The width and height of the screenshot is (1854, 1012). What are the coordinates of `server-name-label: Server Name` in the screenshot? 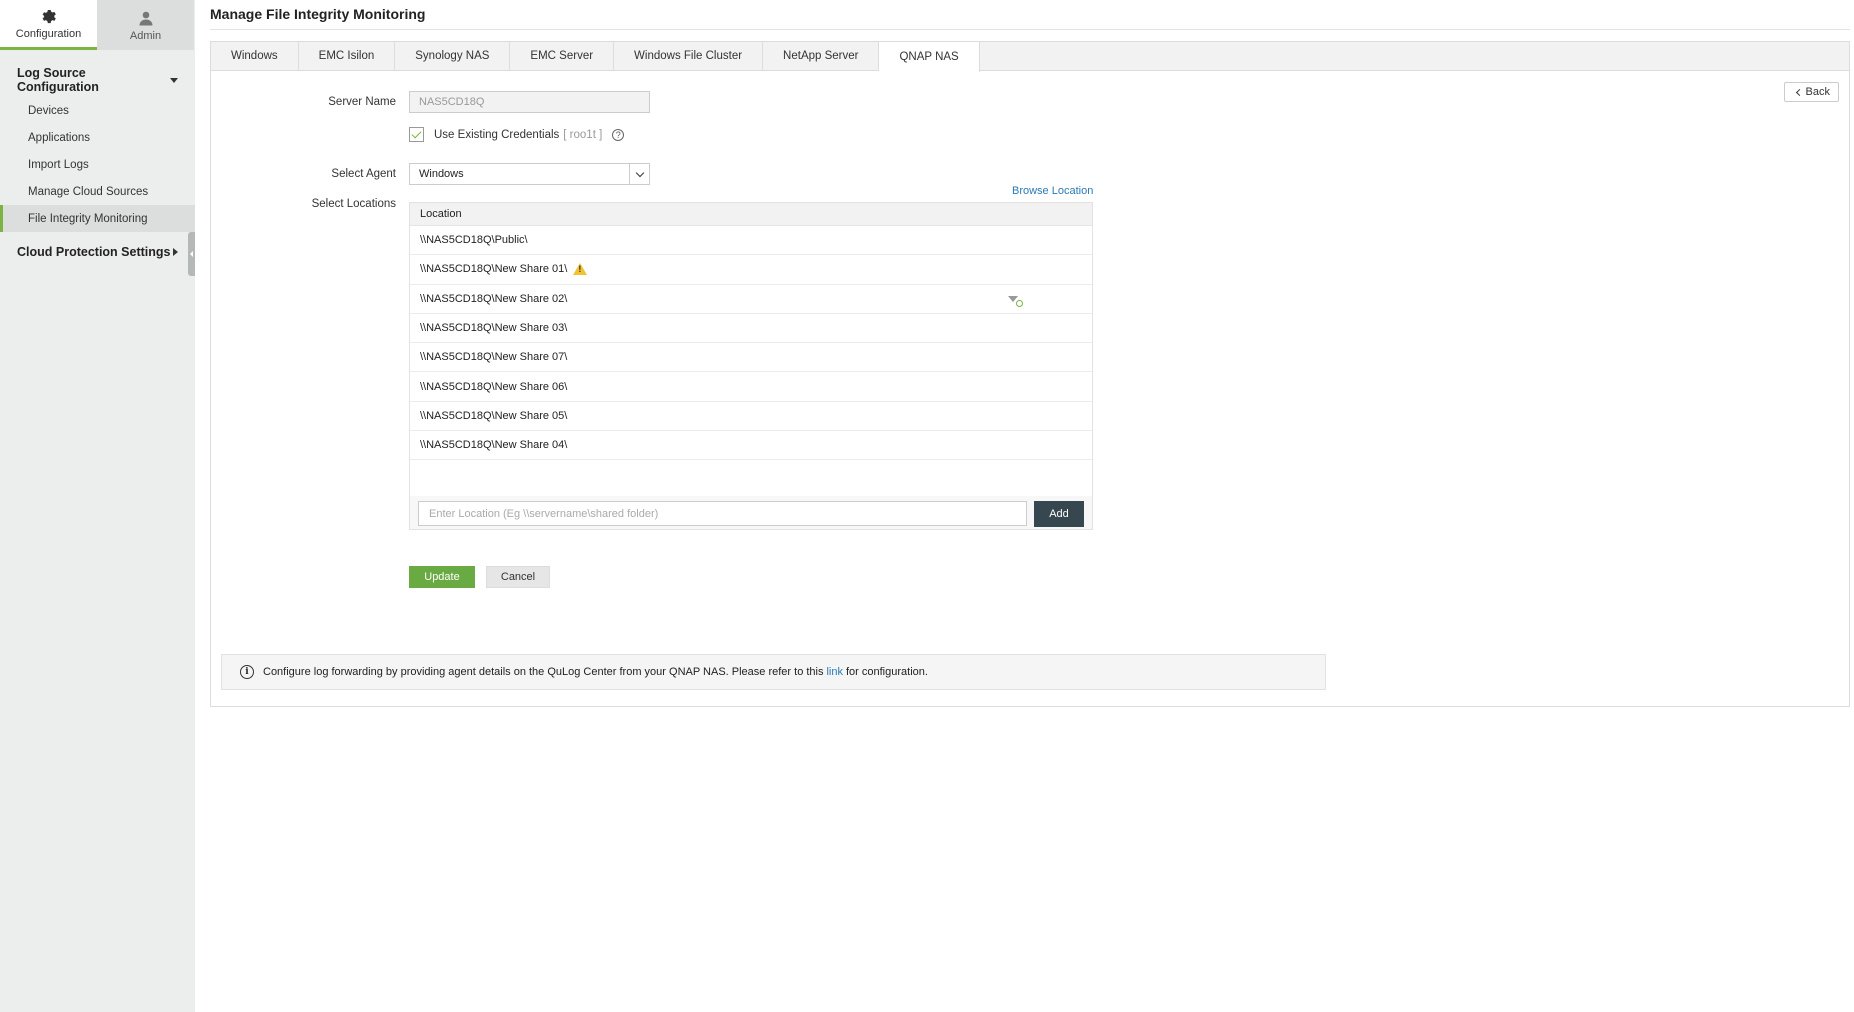 It's located at (362, 102).